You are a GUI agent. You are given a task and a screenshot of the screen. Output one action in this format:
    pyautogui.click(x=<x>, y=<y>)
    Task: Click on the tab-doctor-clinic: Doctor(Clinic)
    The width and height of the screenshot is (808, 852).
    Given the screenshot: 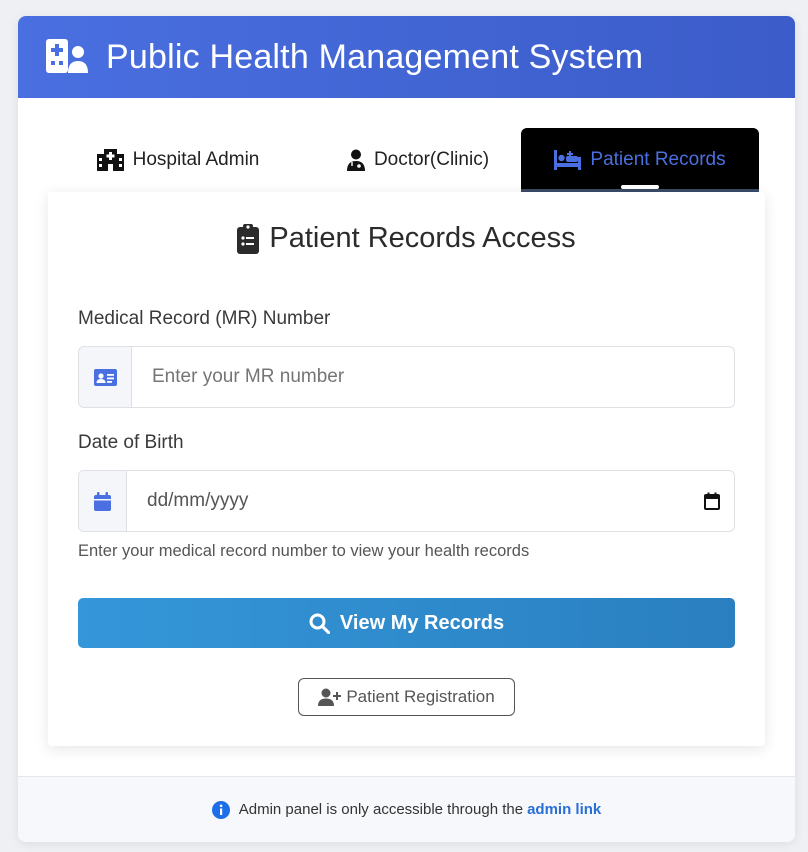 What is the action you would take?
    pyautogui.click(x=418, y=160)
    